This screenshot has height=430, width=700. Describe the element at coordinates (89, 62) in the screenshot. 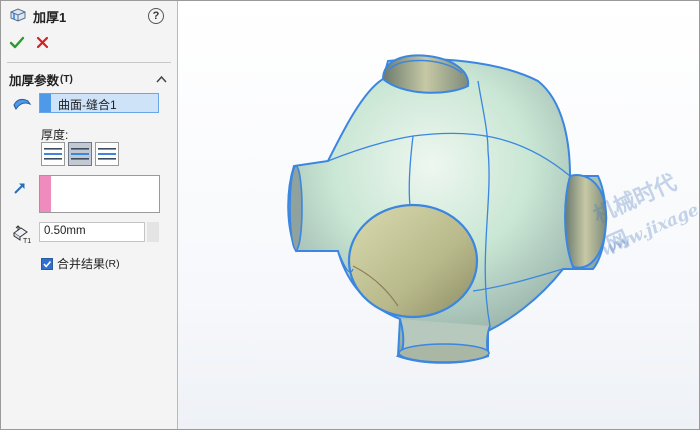

I see `divider` at that location.